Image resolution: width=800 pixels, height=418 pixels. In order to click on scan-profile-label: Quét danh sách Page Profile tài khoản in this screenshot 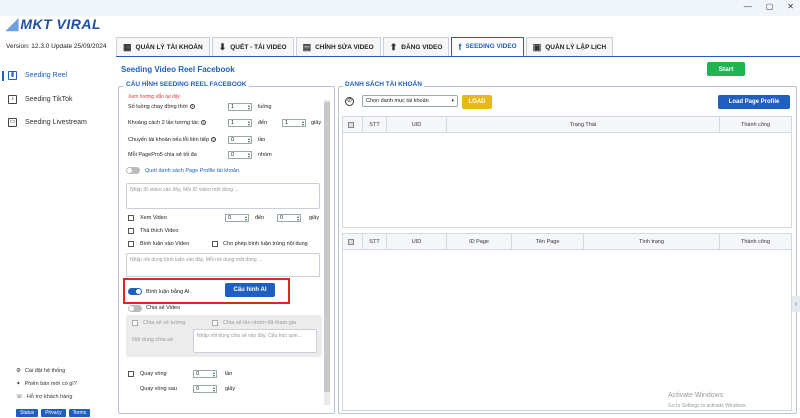, I will do `click(192, 171)`.